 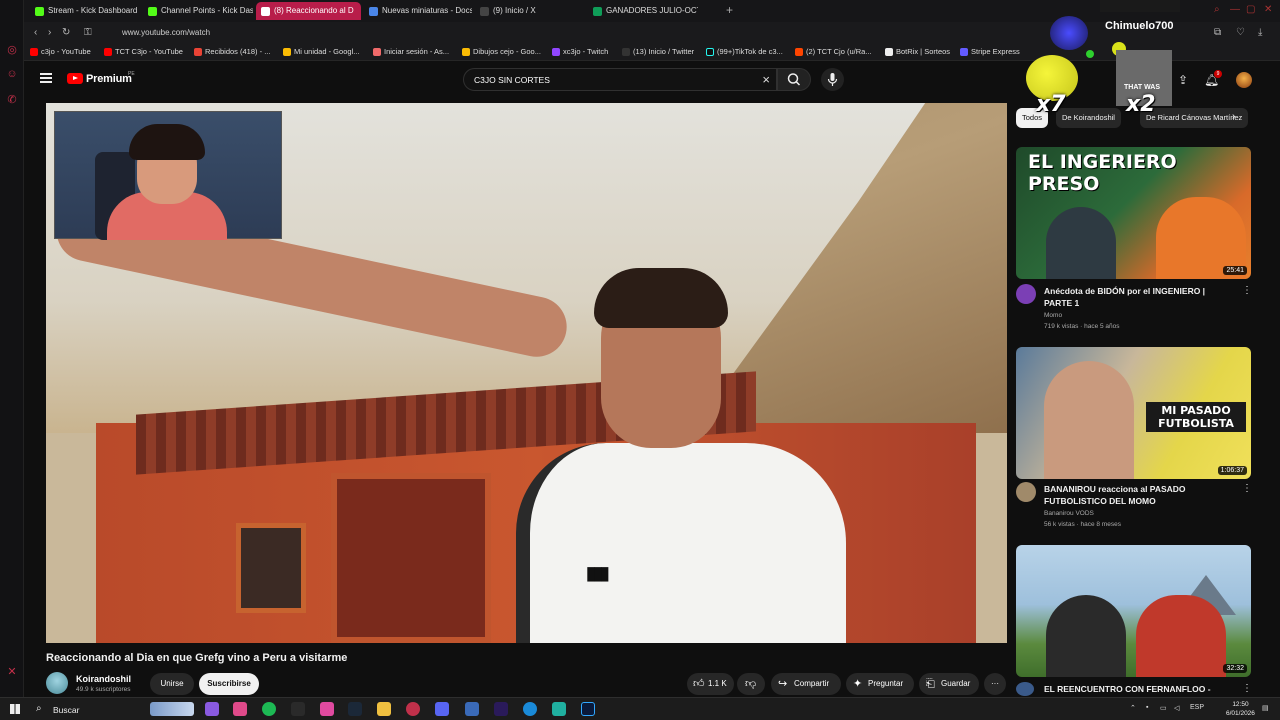 What do you see at coordinates (1183, 80) in the screenshot?
I see `upload-icon: ⇪` at bounding box center [1183, 80].